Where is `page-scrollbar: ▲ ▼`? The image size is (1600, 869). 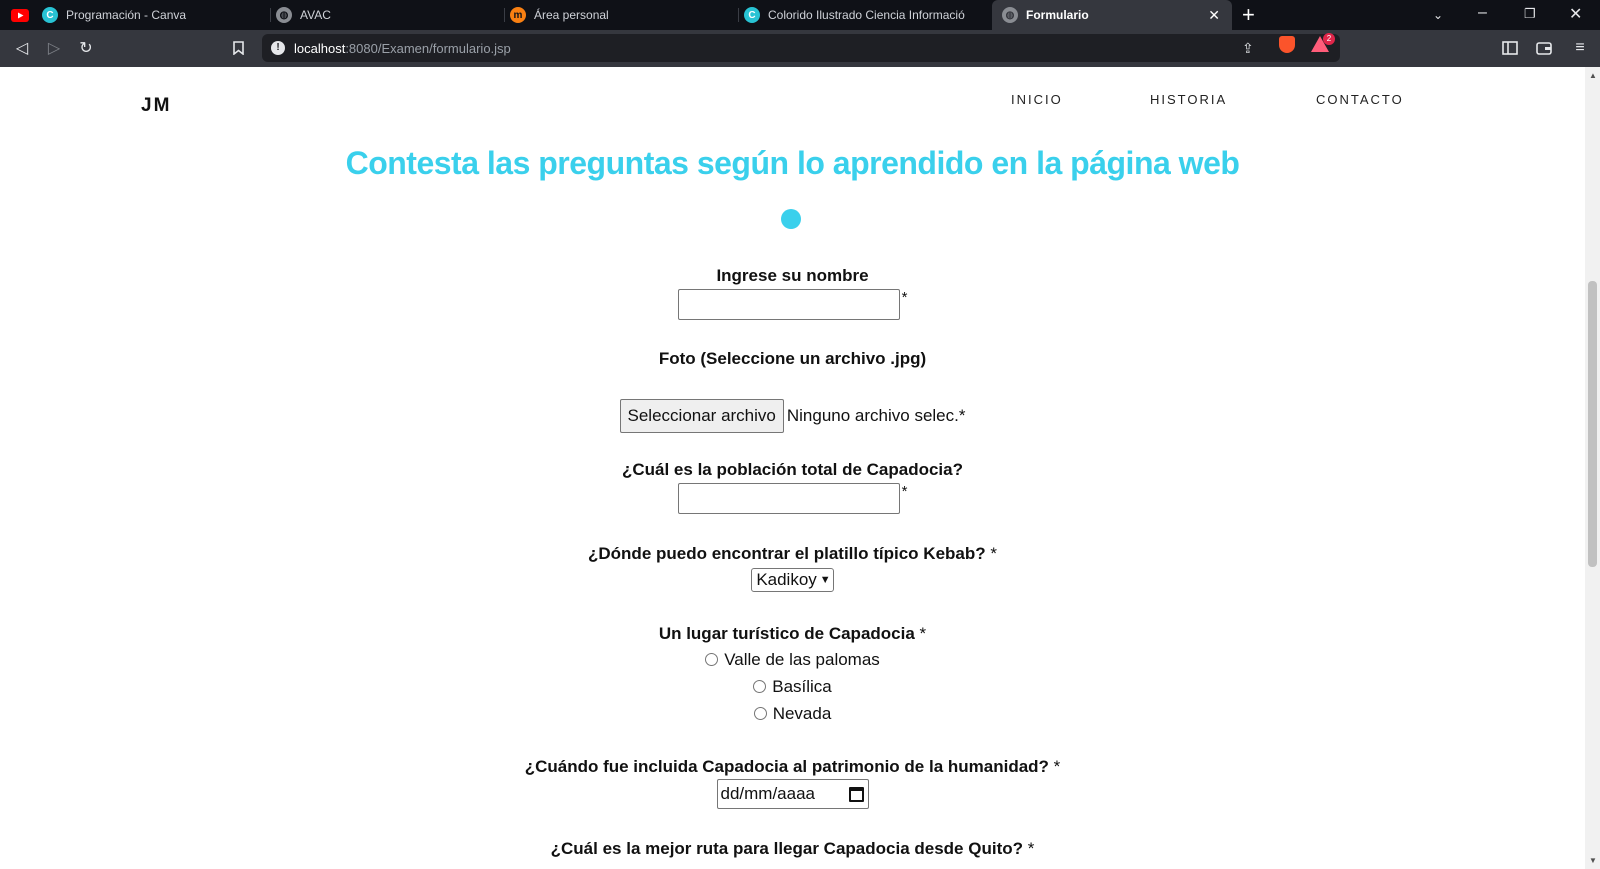
page-scrollbar: ▲ ▼ is located at coordinates (1592, 468).